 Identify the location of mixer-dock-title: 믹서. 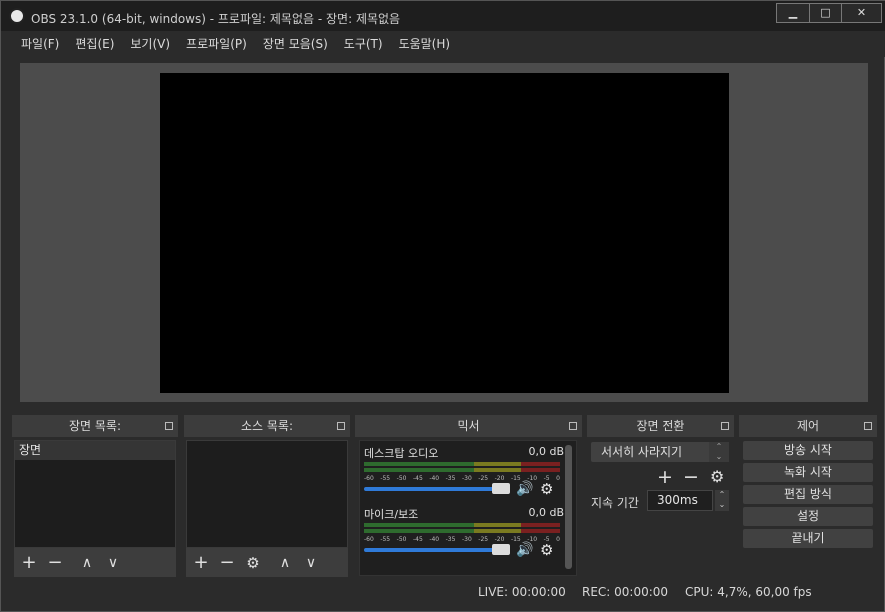
(468, 426).